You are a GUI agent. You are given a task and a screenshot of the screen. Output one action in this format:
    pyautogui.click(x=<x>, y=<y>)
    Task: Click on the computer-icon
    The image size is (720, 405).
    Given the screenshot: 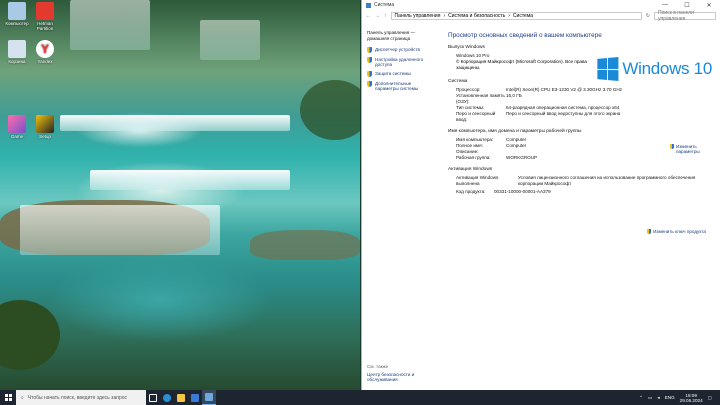 What is the action you would take?
    pyautogui.click(x=17, y=11)
    